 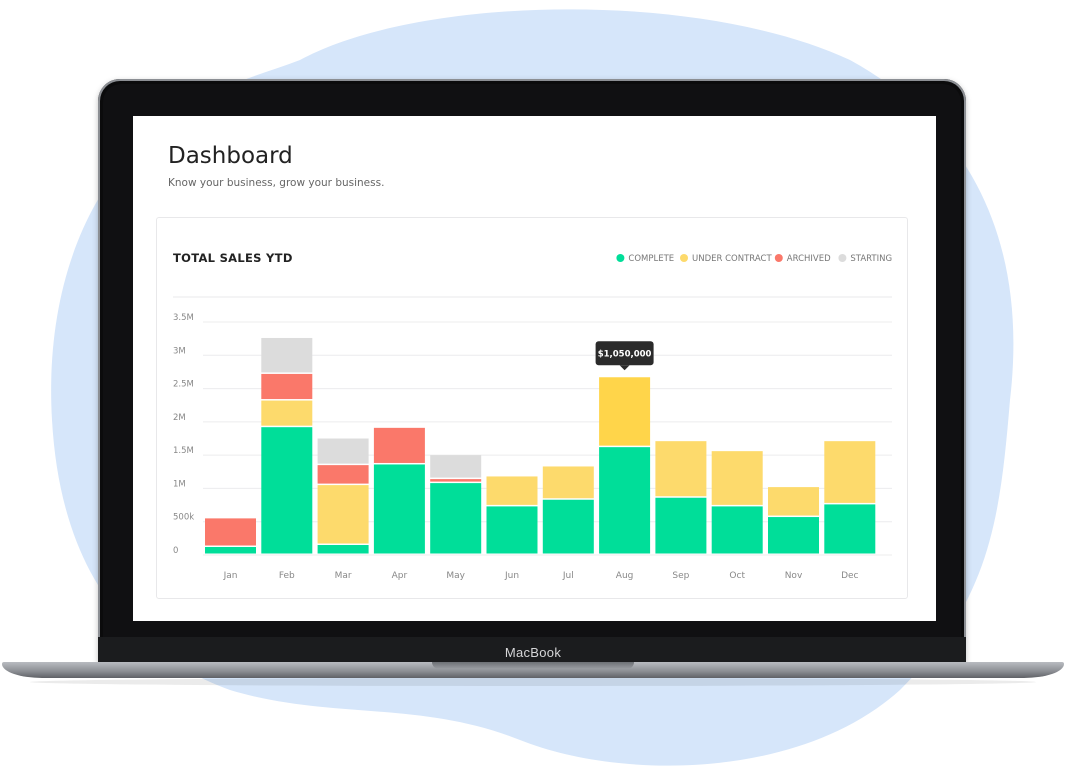 What do you see at coordinates (287, 386) in the screenshot?
I see `bar-feb-archived` at bounding box center [287, 386].